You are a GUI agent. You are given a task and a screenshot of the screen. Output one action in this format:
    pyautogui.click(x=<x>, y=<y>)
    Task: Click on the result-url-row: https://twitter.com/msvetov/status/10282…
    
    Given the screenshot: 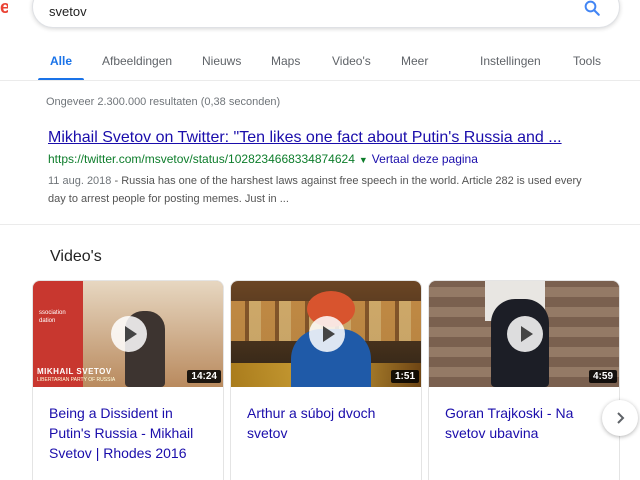 What is the action you would take?
    pyautogui.click(x=328, y=159)
    